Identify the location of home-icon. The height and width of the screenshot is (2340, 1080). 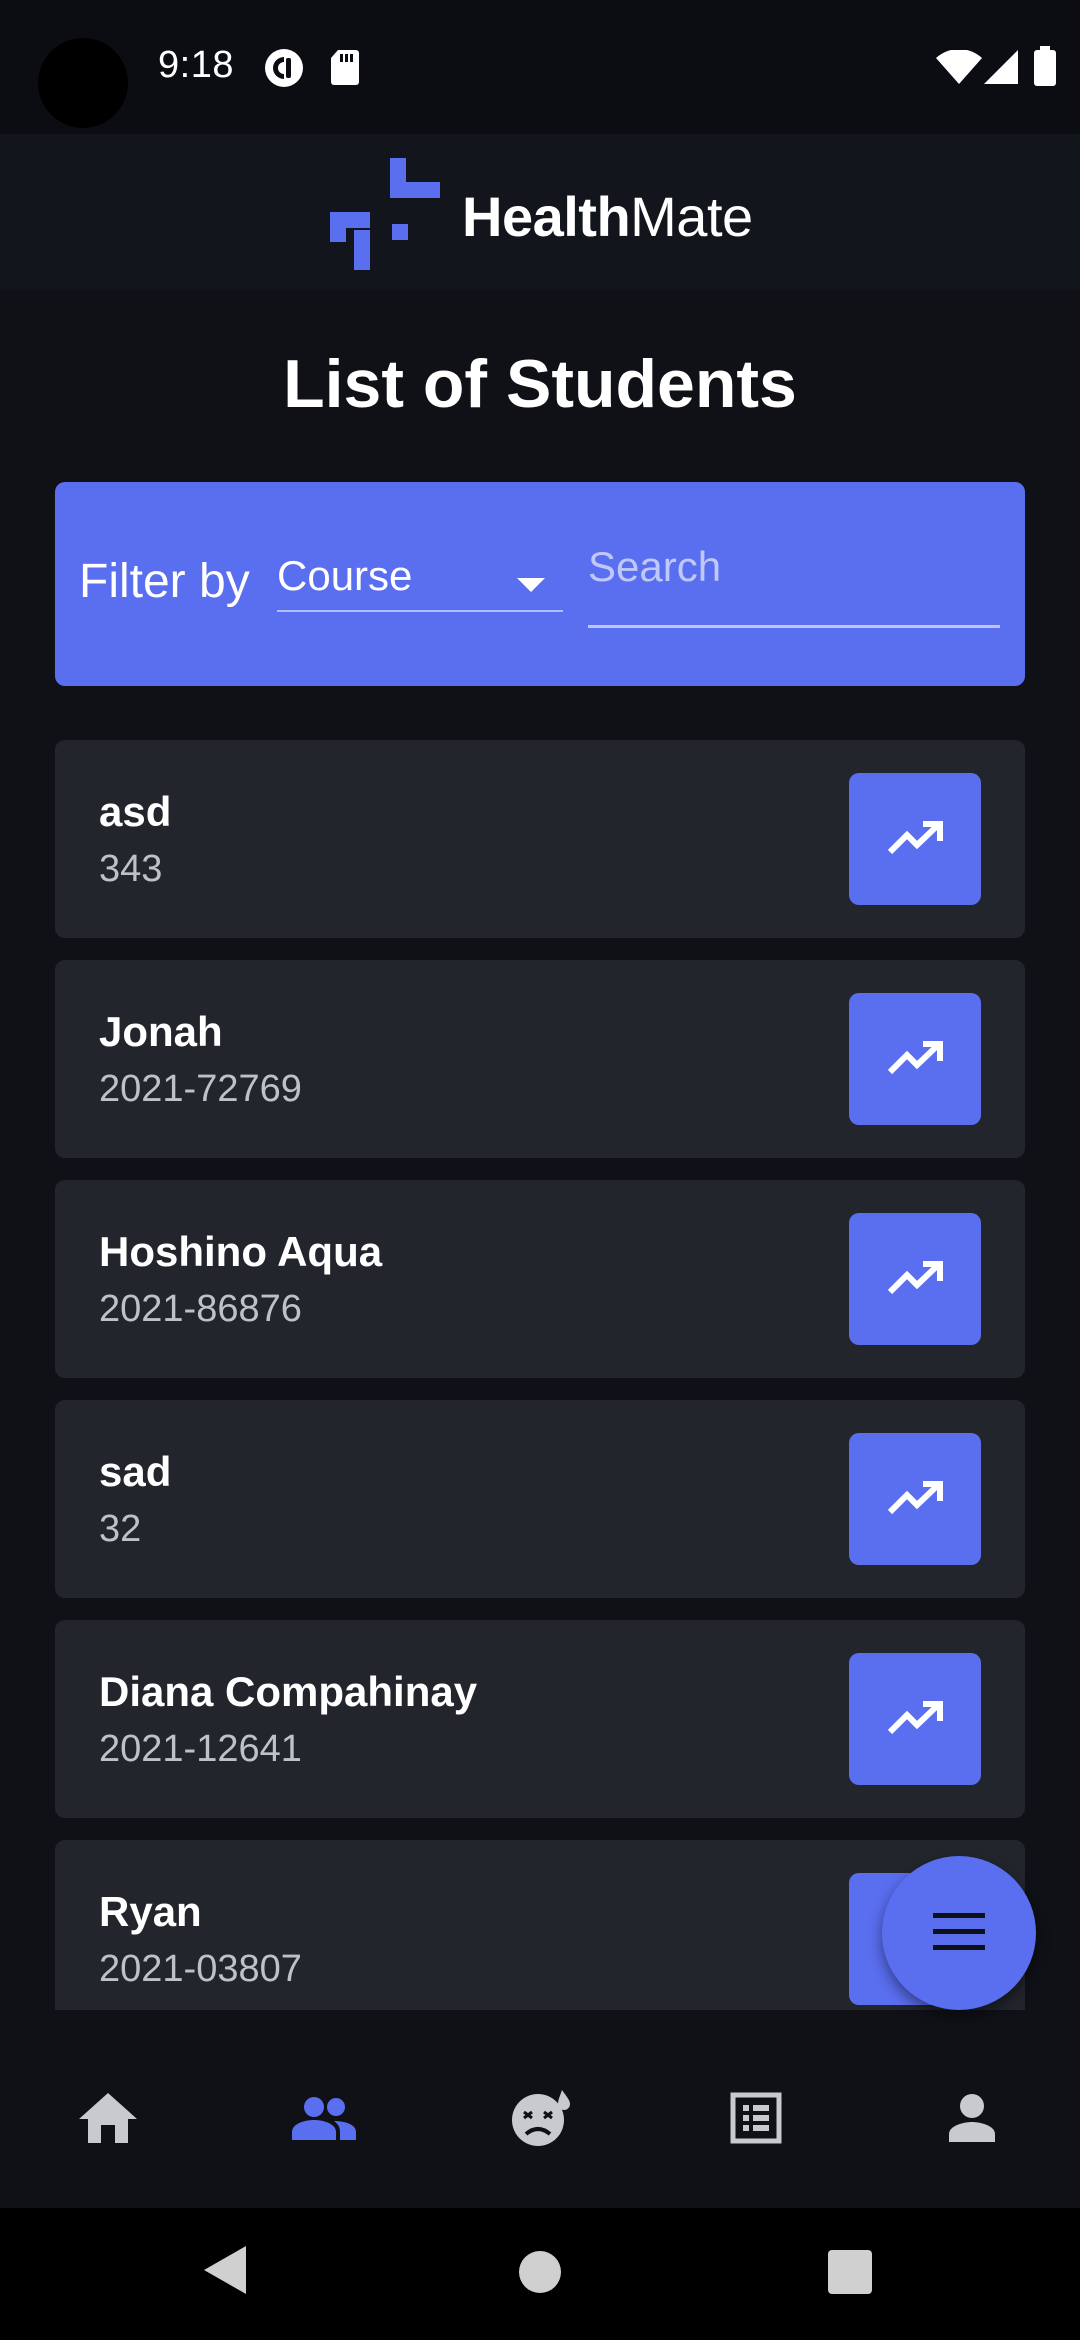
(108, 2120).